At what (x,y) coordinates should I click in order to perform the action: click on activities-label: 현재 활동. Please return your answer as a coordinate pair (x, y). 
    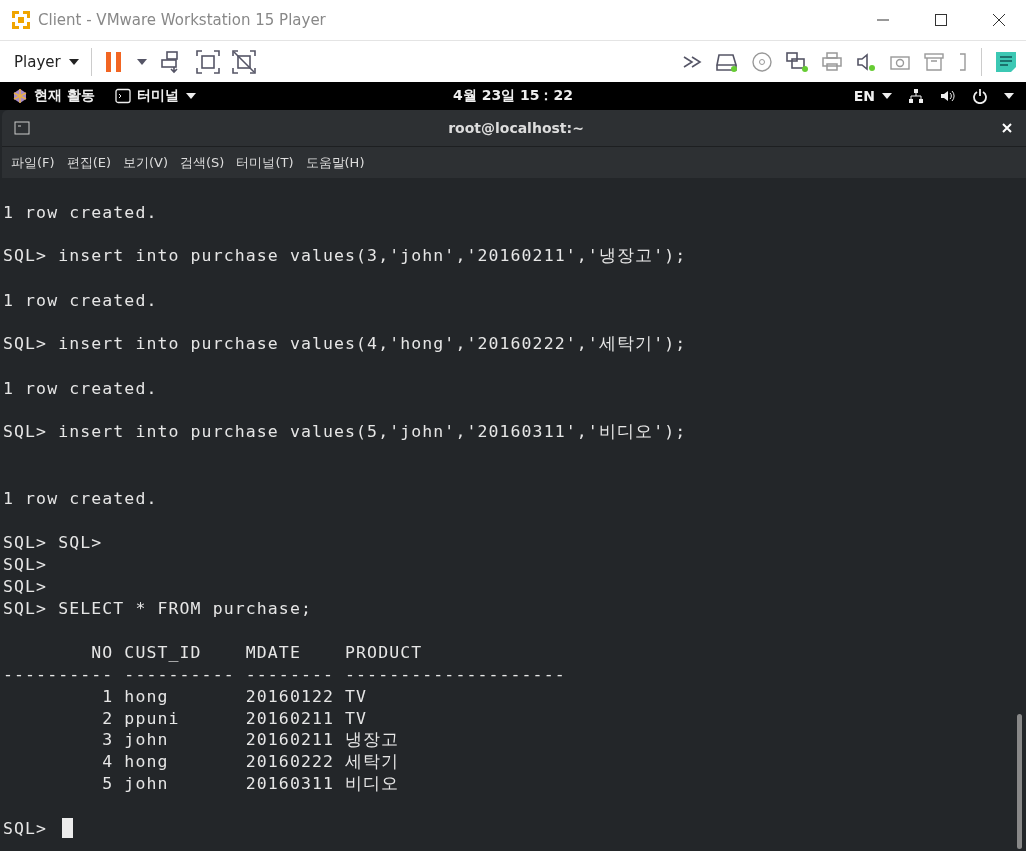
    Looking at the image, I should click on (64, 96).